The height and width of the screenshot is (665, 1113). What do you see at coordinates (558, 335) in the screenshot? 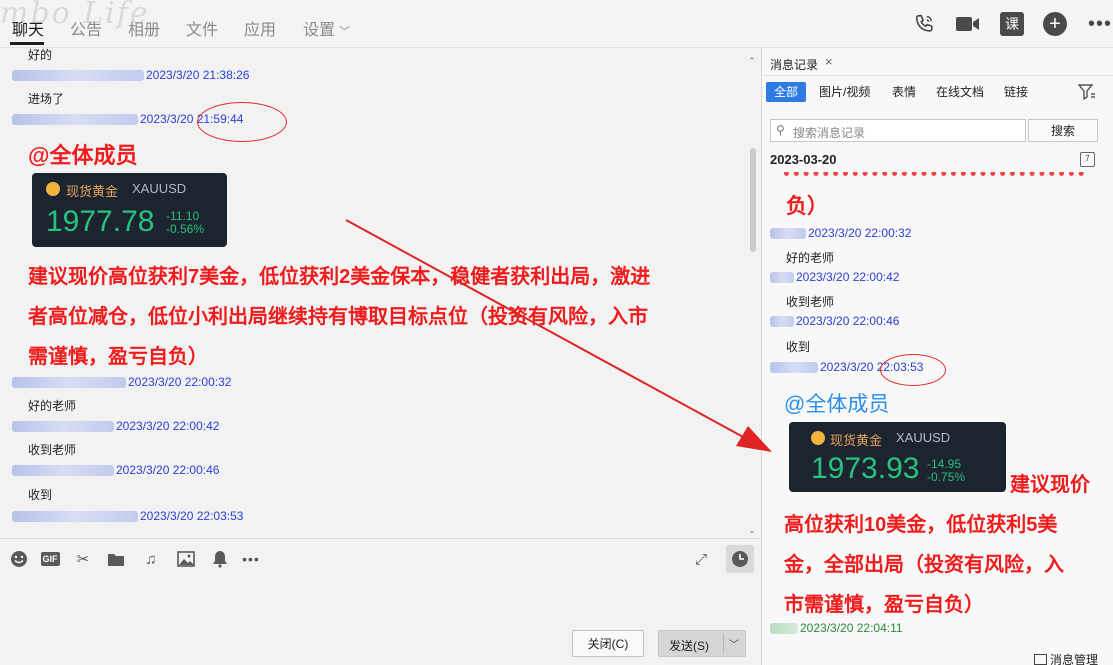
I see `annotation-arrow` at bounding box center [558, 335].